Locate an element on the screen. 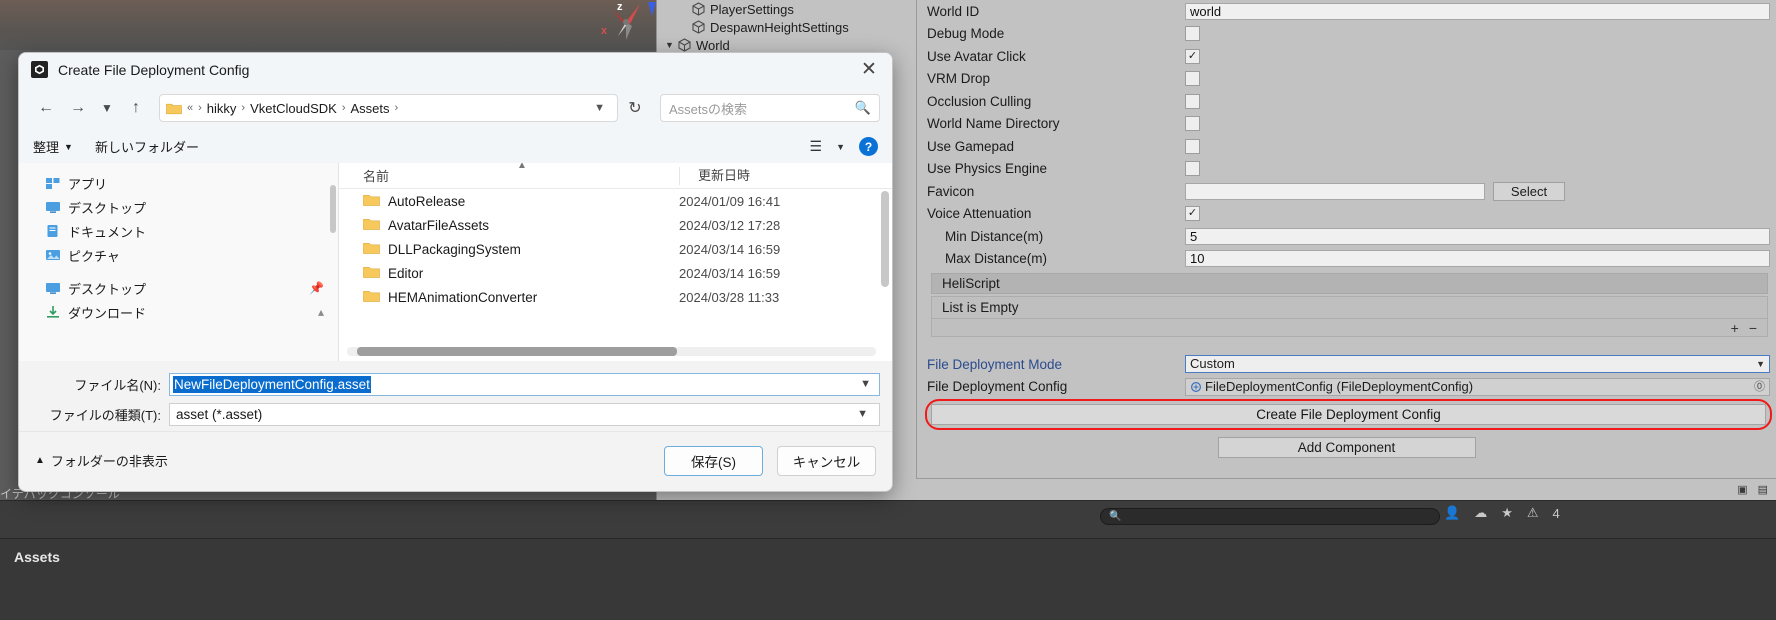 The image size is (1776, 620). assets-panel: Assets is located at coordinates (888, 579).